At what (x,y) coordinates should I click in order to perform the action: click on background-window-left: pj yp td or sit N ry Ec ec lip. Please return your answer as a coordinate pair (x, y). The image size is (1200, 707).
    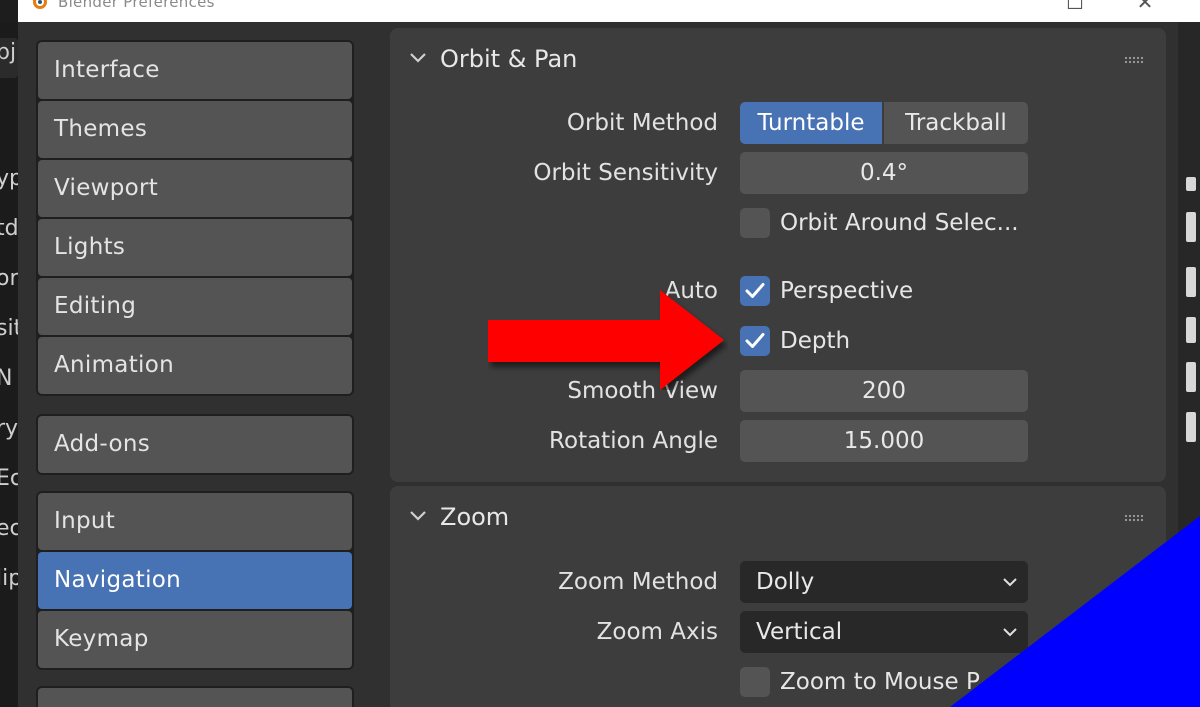
    Looking at the image, I should click on (11, 364).